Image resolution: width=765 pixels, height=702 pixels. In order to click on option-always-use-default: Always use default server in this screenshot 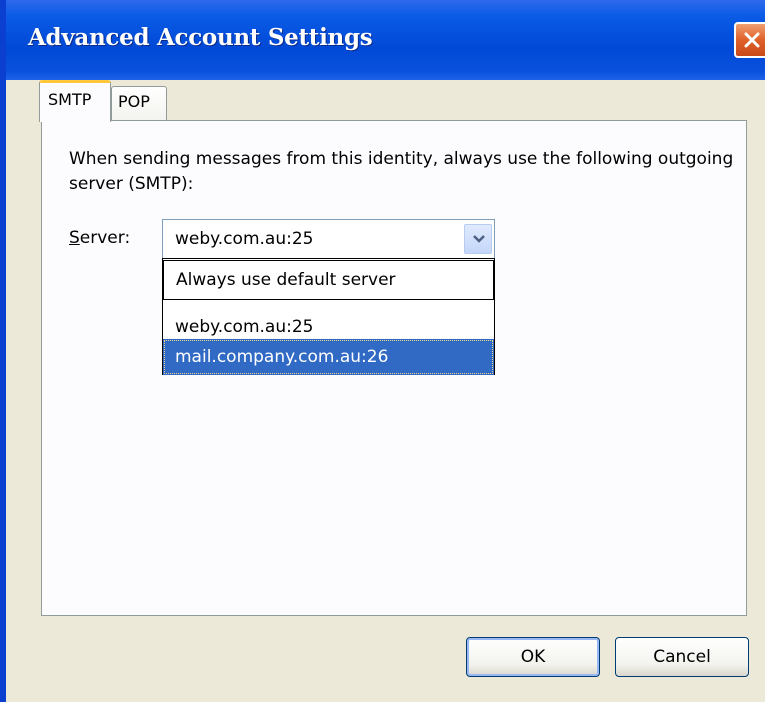, I will do `click(328, 280)`.